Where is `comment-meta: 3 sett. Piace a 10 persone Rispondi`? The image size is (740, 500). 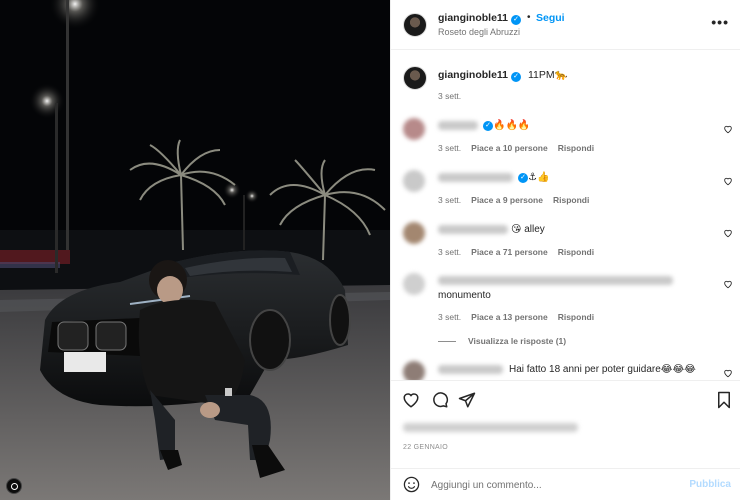 comment-meta: 3 sett. Piace a 10 persone Rispondi is located at coordinates (516, 148).